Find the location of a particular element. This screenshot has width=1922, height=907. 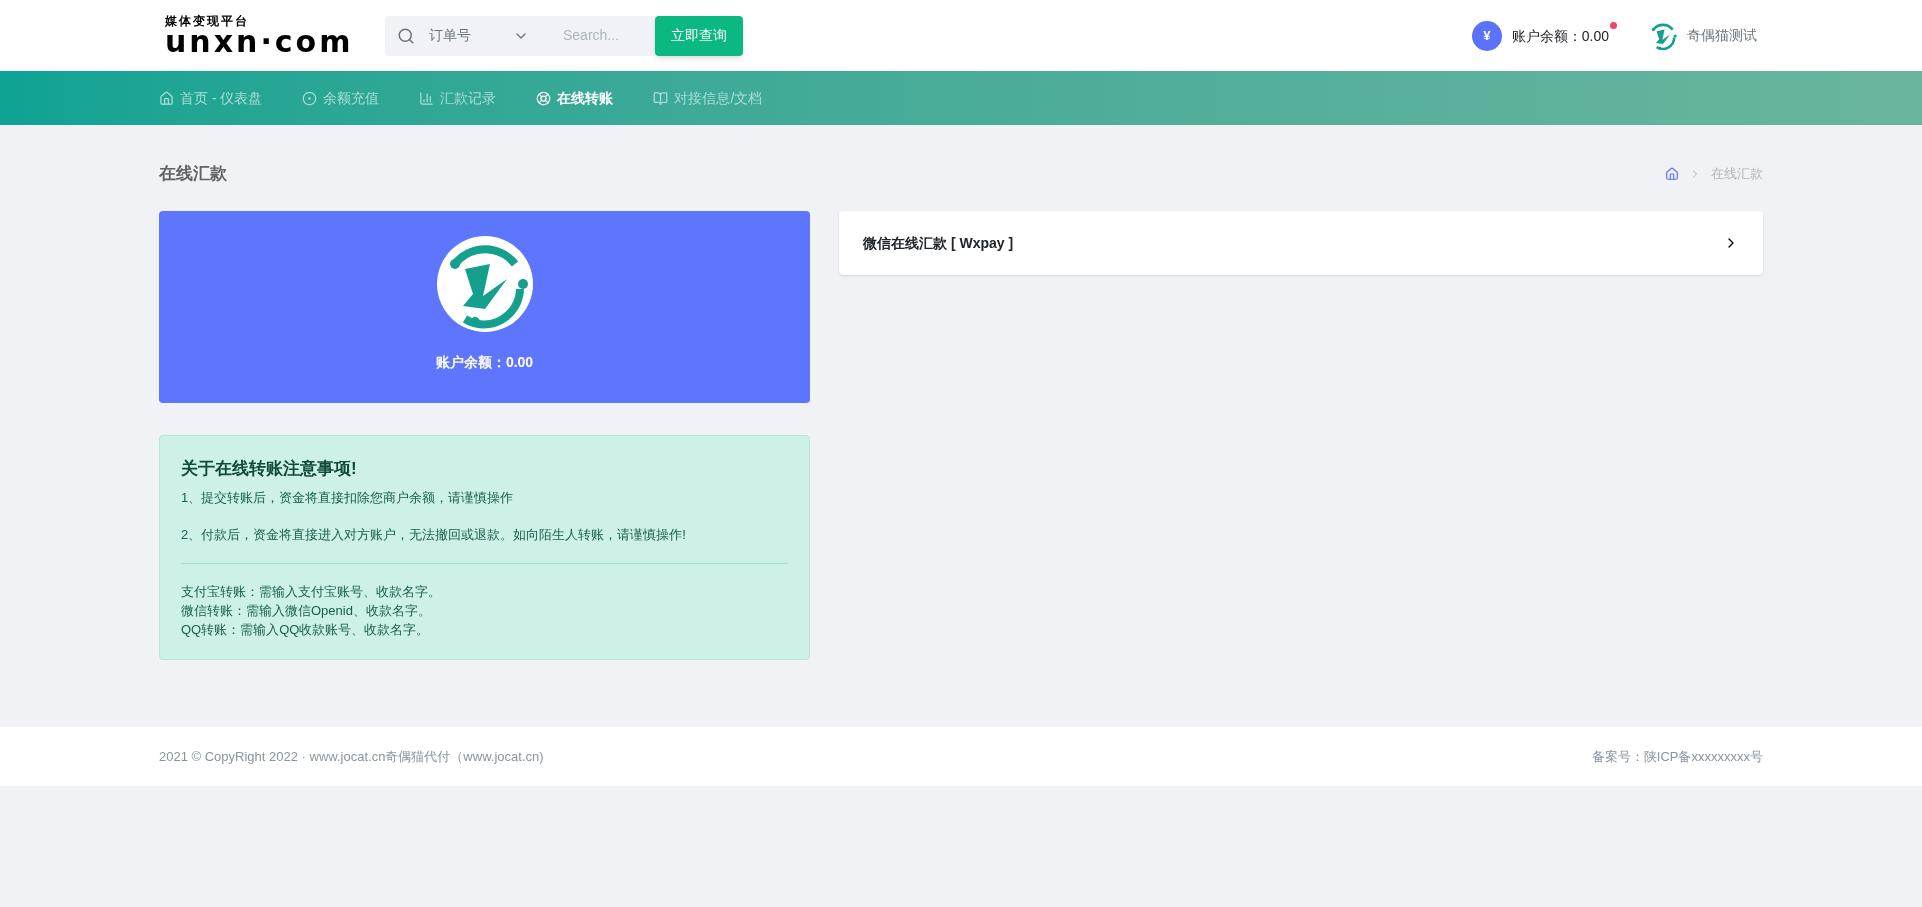

search-button: 立即查询 is located at coordinates (699, 35).